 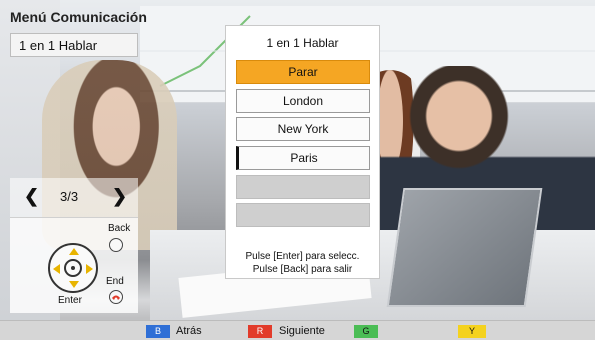 I want to click on arrow-right-icon, so click(x=89, y=269).